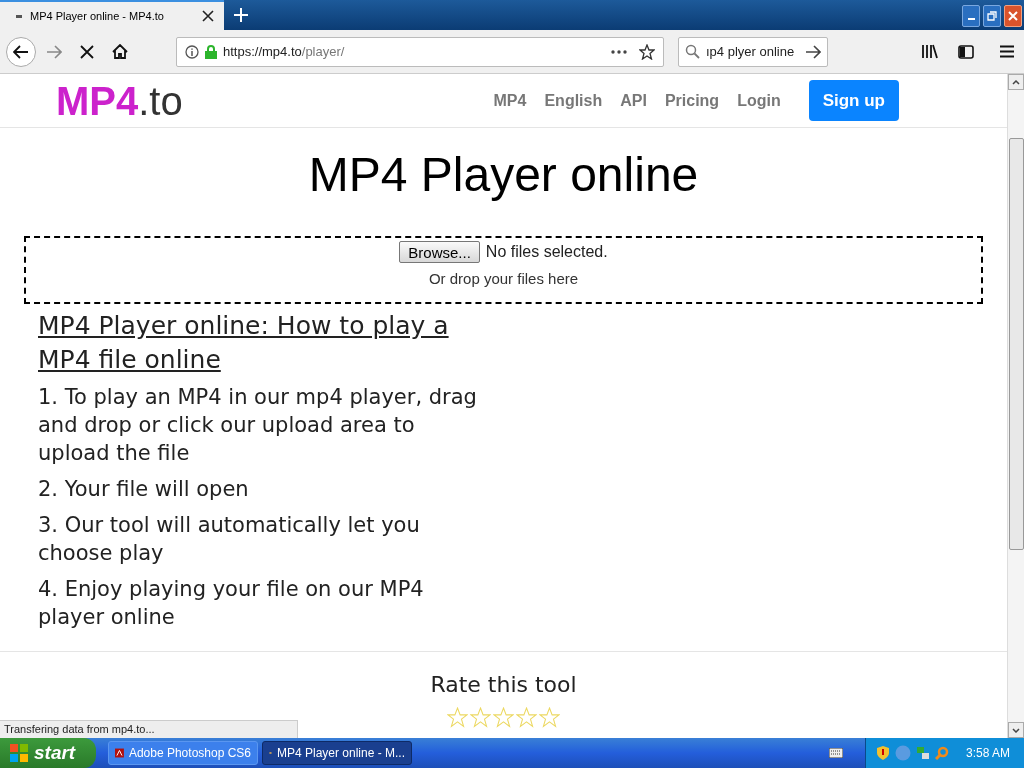 This screenshot has height=768, width=1024. I want to click on scrollbar, so click(1015, 406).